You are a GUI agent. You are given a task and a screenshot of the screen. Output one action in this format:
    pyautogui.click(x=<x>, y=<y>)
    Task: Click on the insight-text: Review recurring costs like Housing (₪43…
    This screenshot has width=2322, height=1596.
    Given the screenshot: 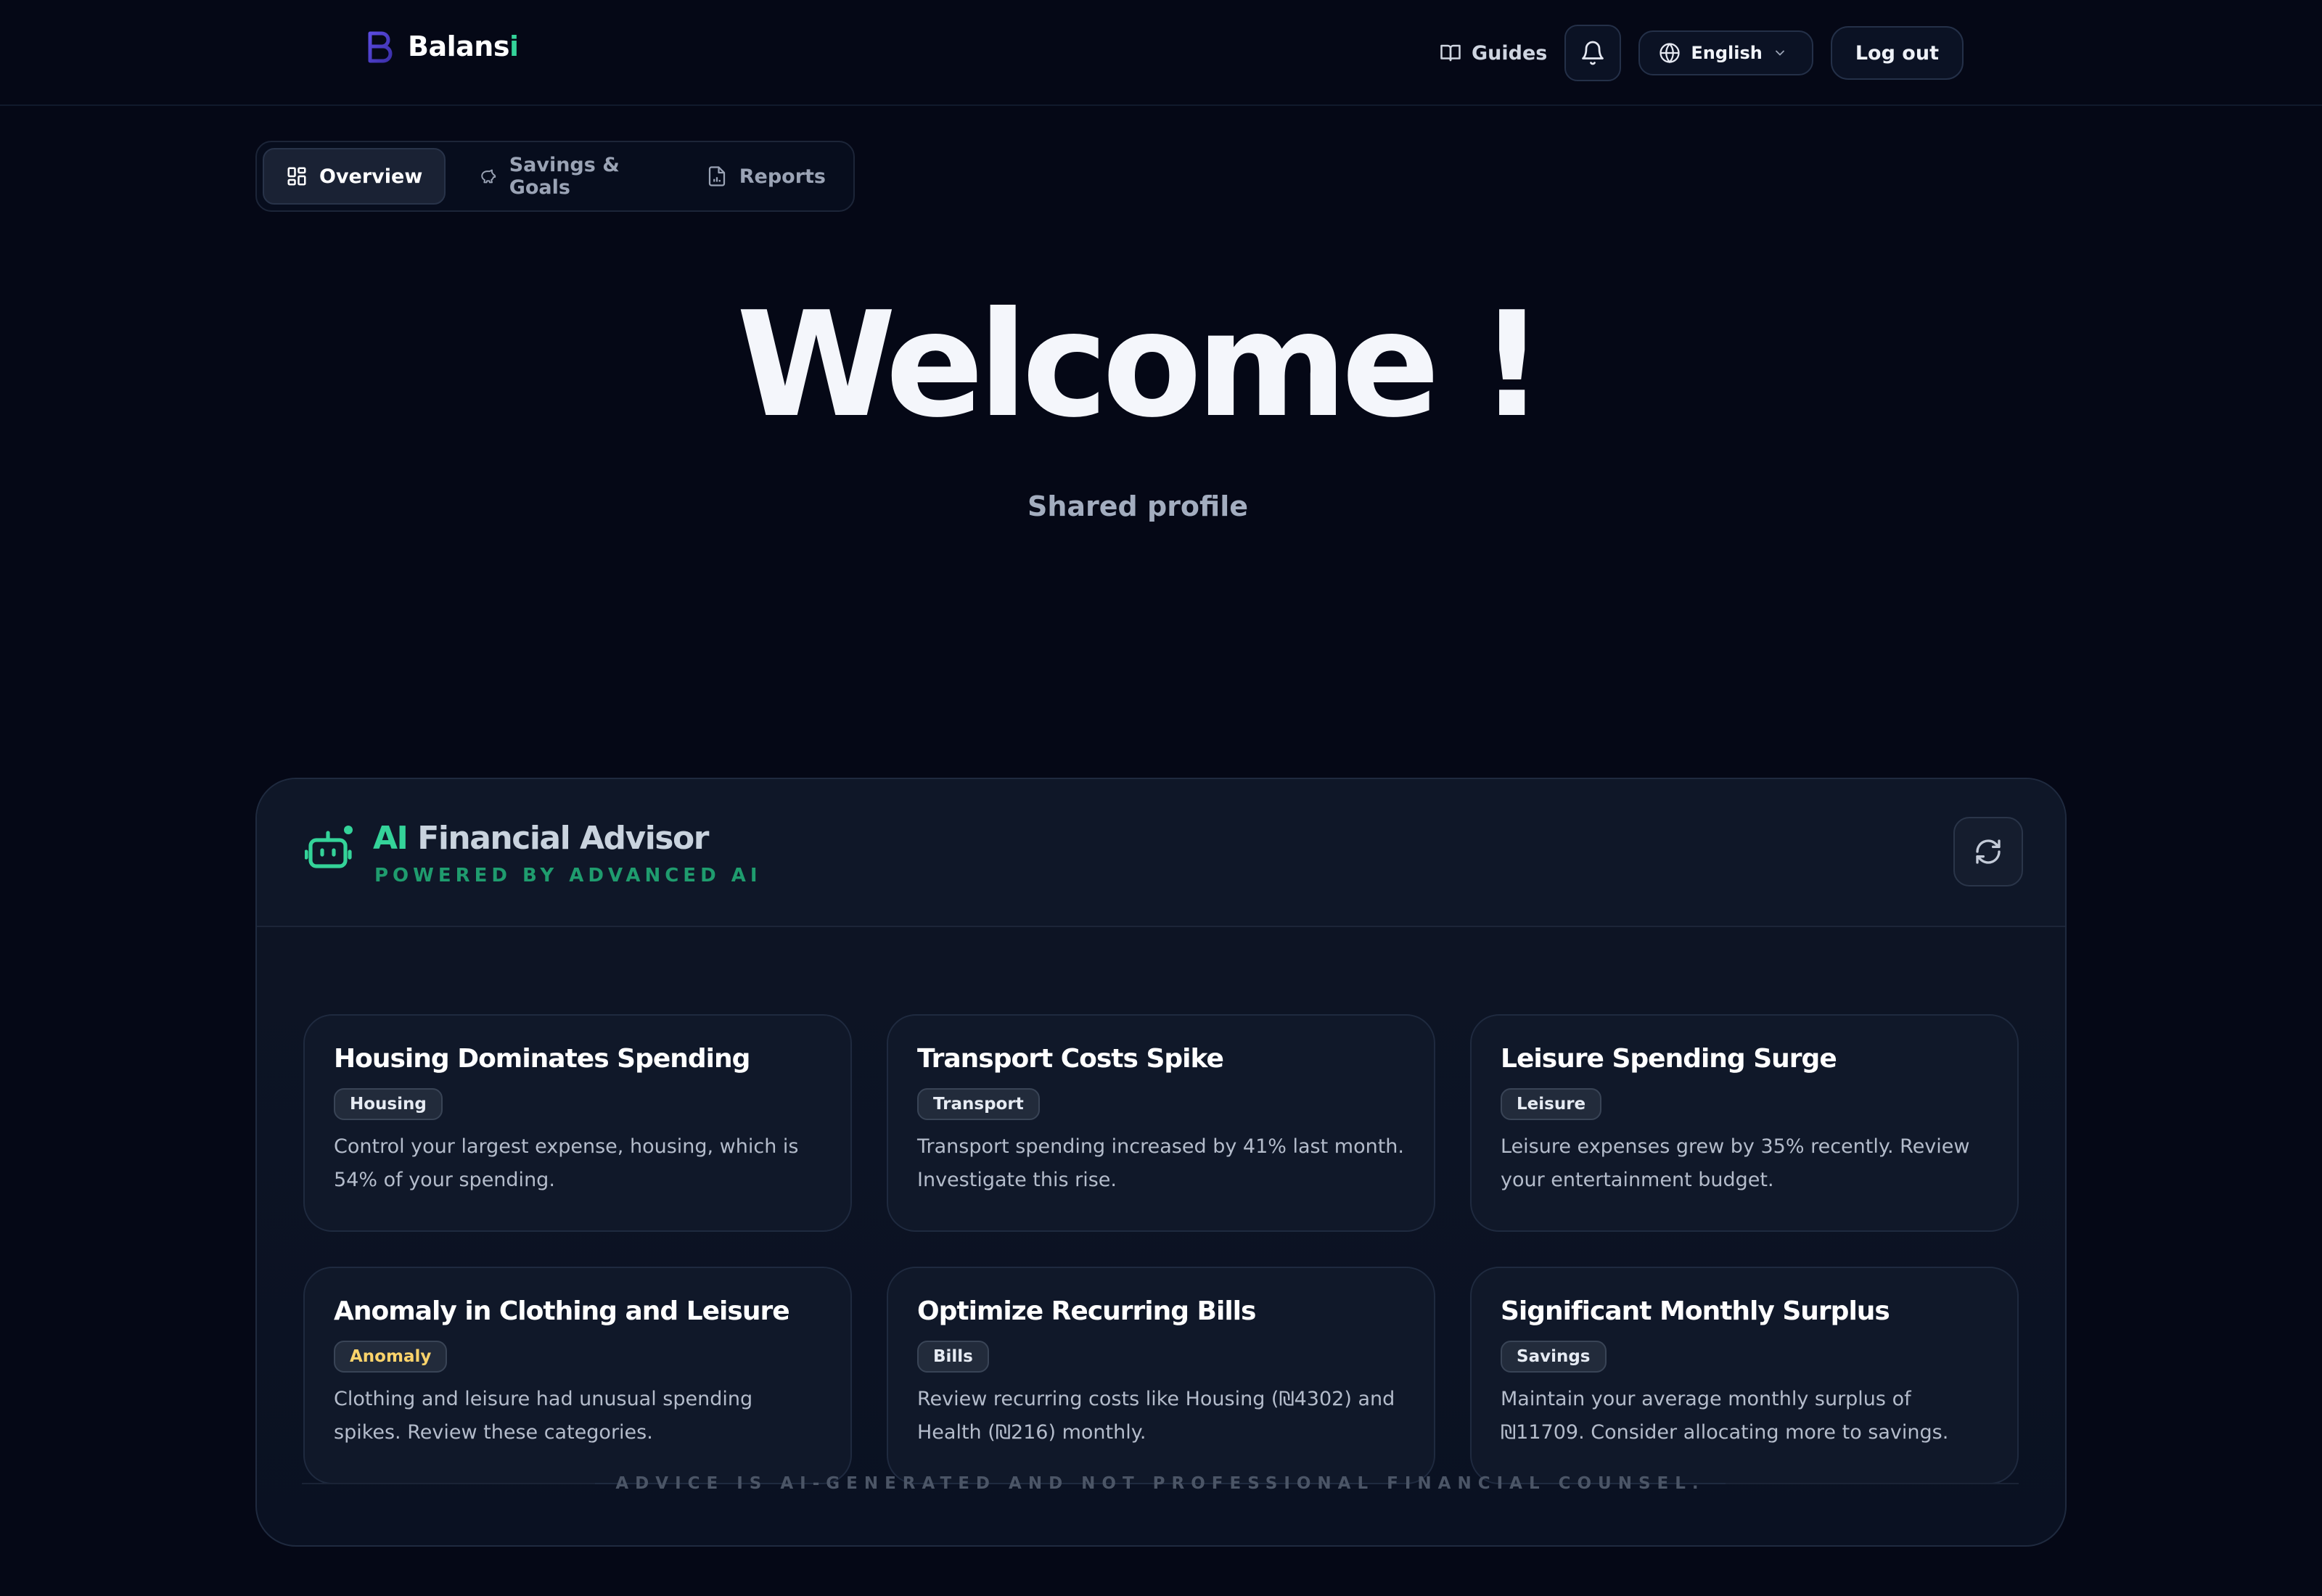 What is the action you would take?
    pyautogui.click(x=1156, y=1416)
    